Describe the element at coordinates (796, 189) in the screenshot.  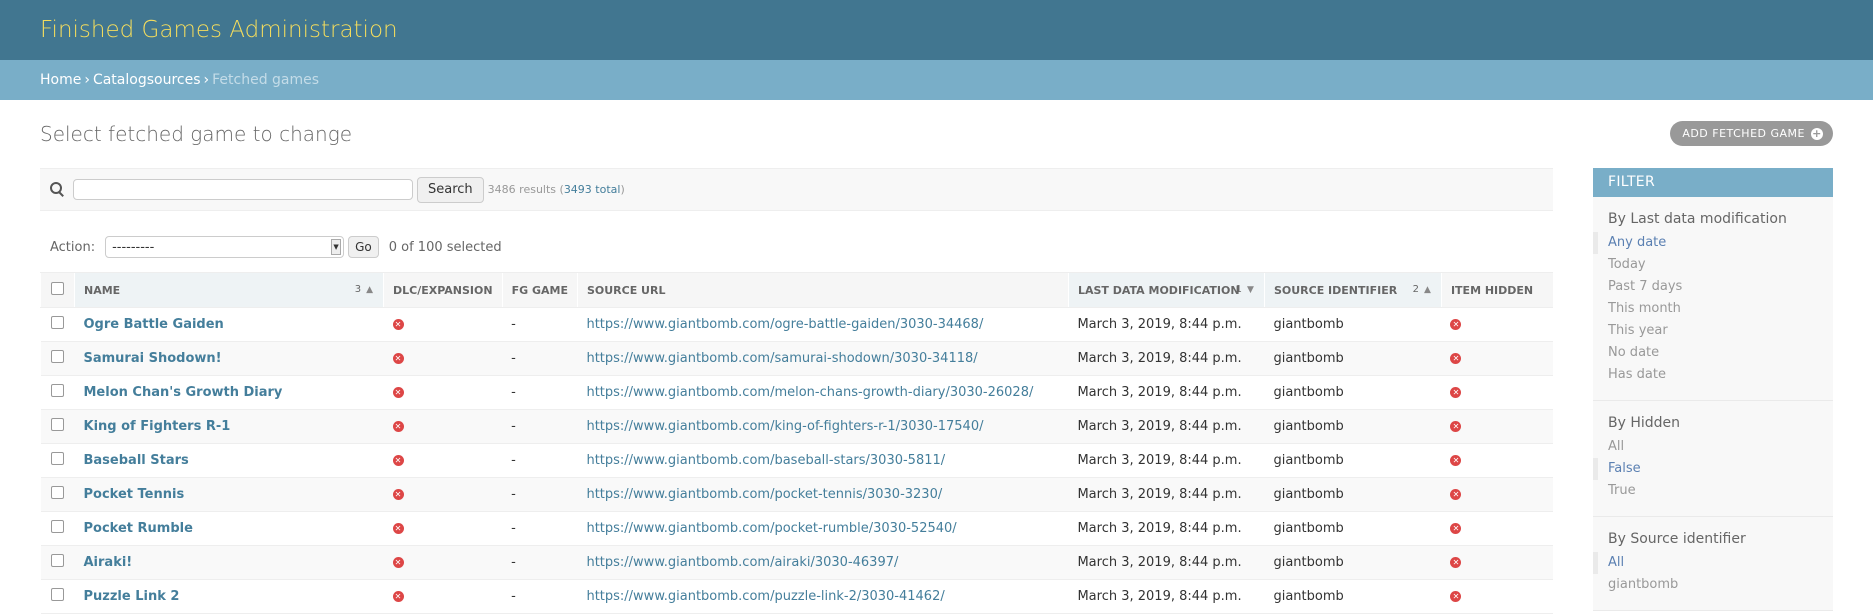
I see `search-toolbar: Search 3486 results (3493 total)` at that location.